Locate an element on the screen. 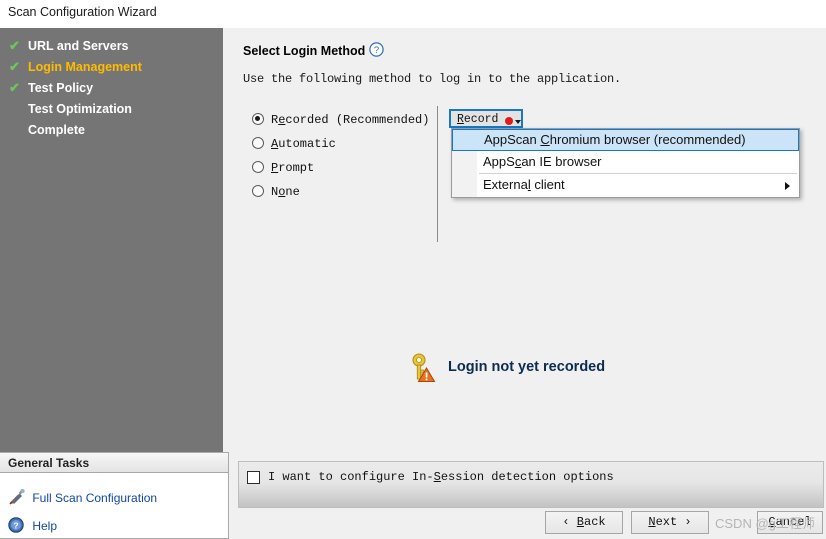 Image resolution: width=826 pixels, height=539 pixels. window-title: Scan Configuration Wizard is located at coordinates (82, 12).